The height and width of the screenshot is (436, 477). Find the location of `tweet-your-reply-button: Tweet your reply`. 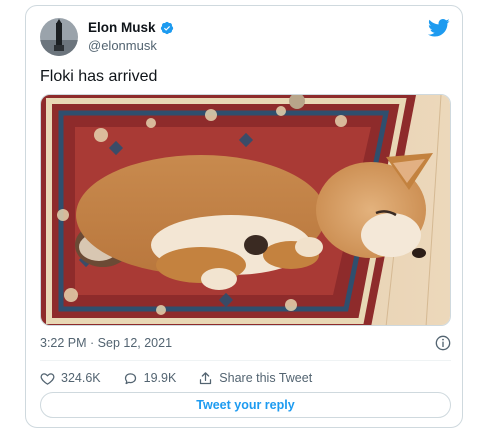

tweet-your-reply-button: Tweet your reply is located at coordinates (245, 405).